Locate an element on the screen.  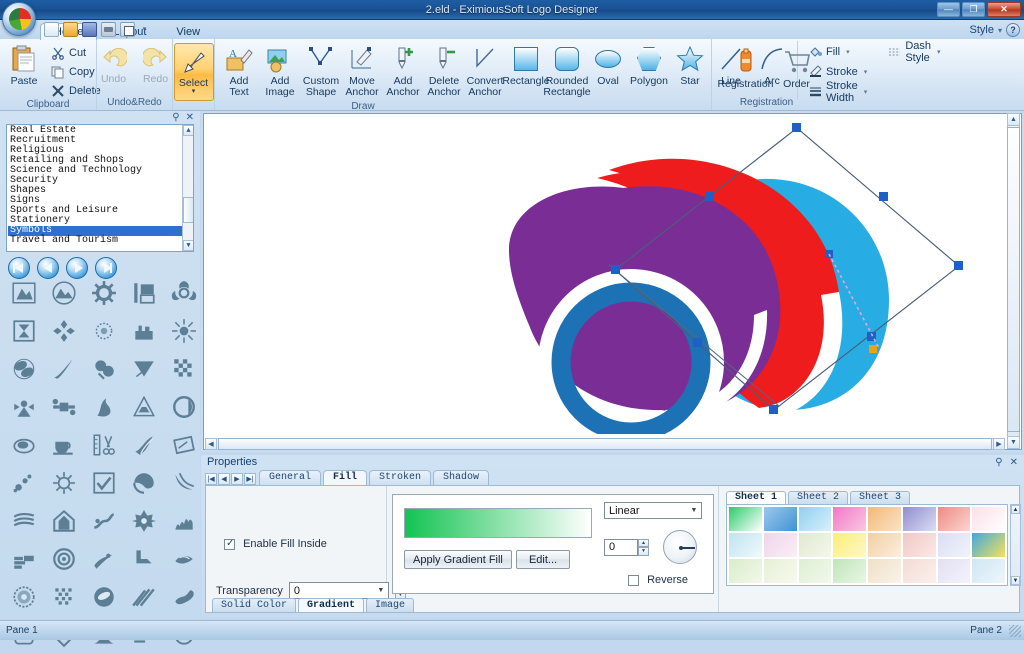
hscroll-thumb is located at coordinates (605, 444).